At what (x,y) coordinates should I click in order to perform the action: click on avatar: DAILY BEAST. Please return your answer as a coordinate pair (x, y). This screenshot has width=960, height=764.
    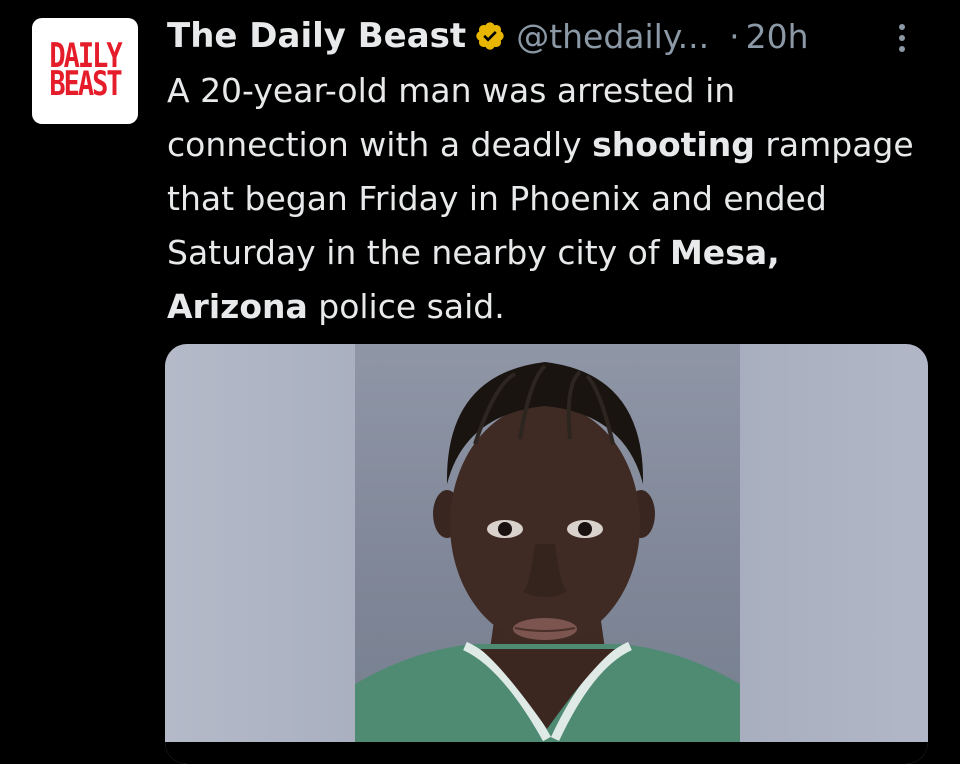
    Looking at the image, I should click on (85, 71).